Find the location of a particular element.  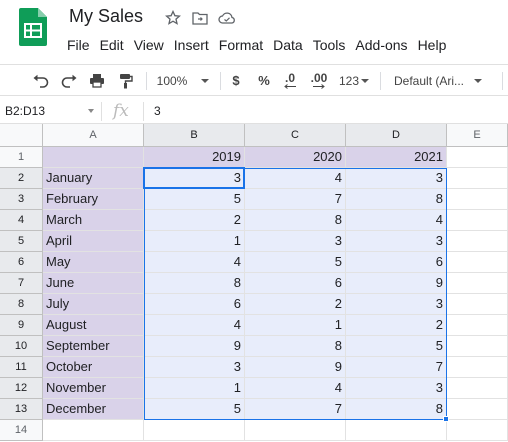

menu-edit: Edit is located at coordinates (112, 45).